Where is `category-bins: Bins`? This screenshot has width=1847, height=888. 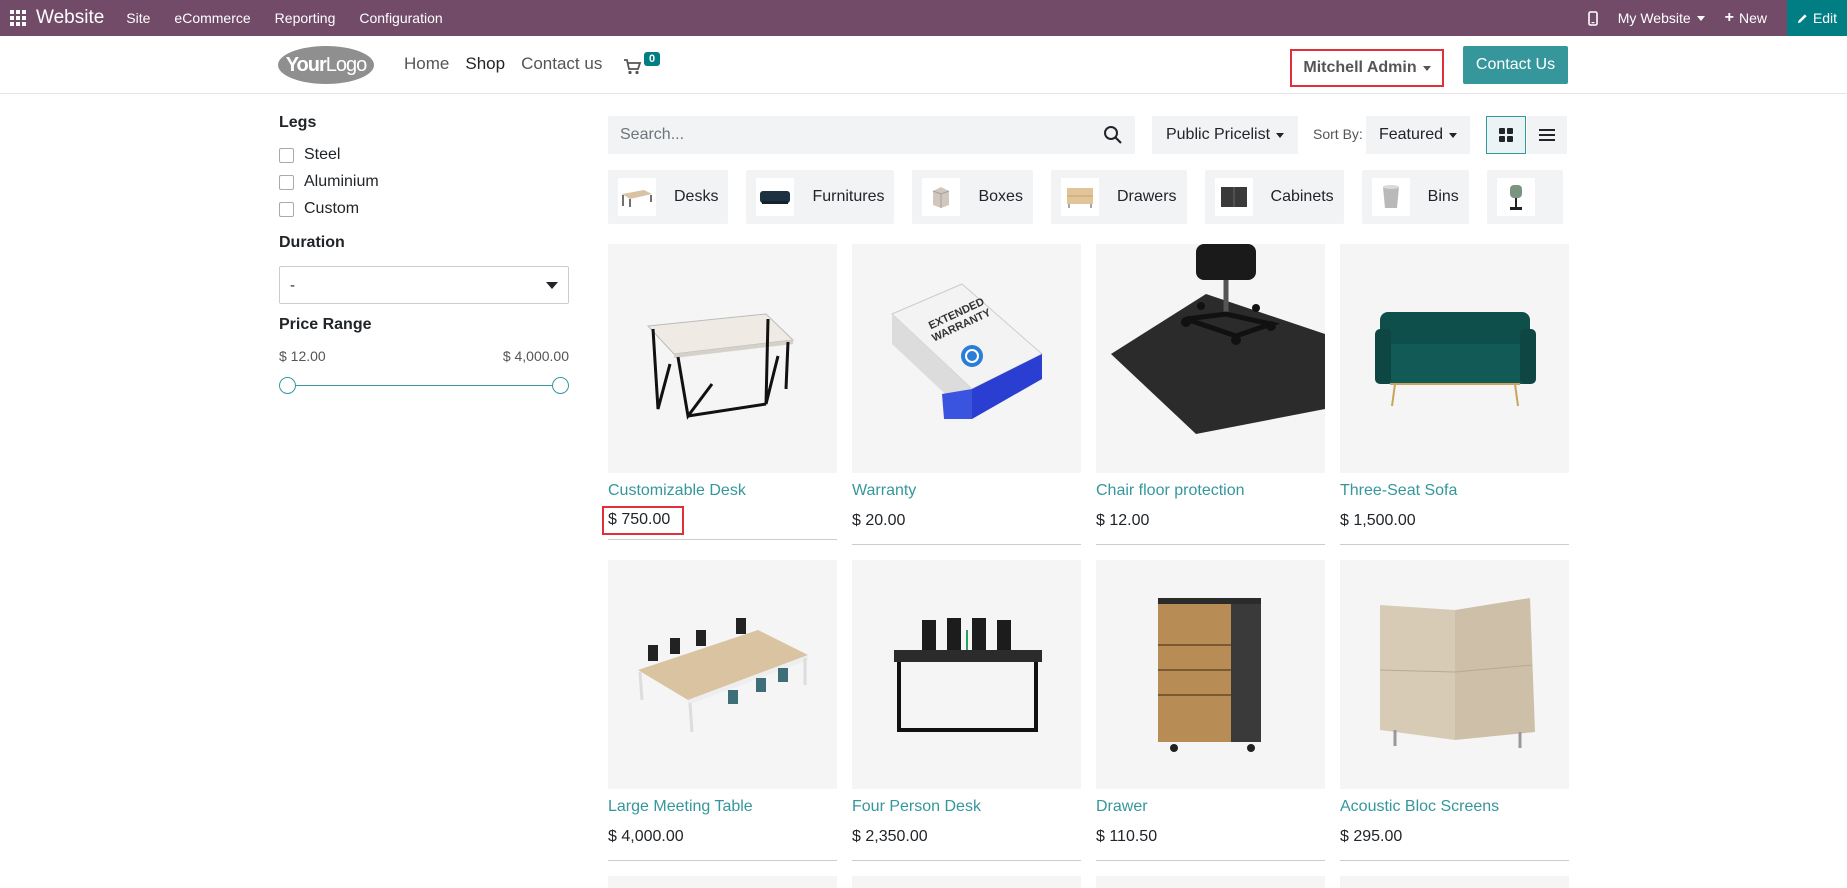 category-bins: Bins is located at coordinates (1415, 197).